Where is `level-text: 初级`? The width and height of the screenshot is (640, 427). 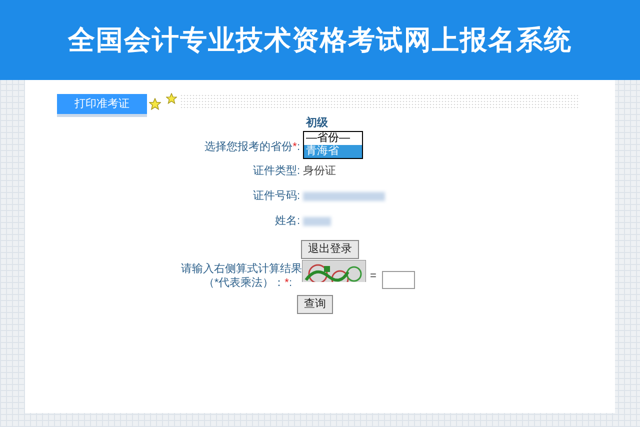
level-text: 初级 is located at coordinates (317, 123).